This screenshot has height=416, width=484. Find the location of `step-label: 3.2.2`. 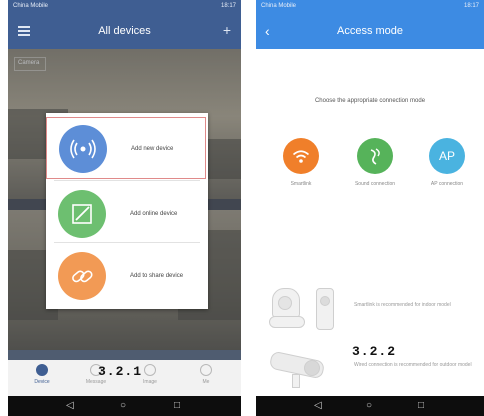

step-label: 3.2.2 is located at coordinates (374, 351).